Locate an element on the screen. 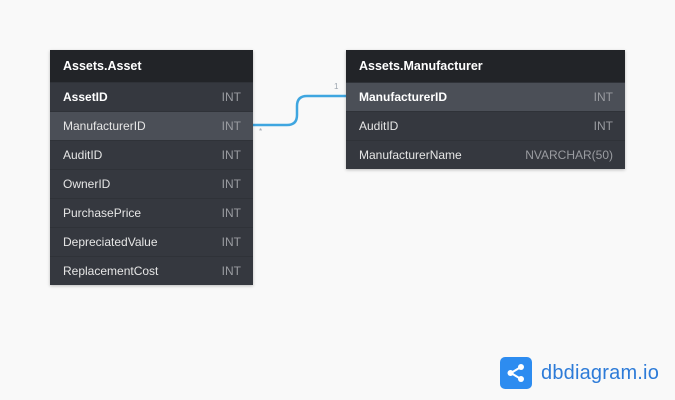 Image resolution: width=675 pixels, height=400 pixels. column-name: ReplacementCost is located at coordinates (111, 271).